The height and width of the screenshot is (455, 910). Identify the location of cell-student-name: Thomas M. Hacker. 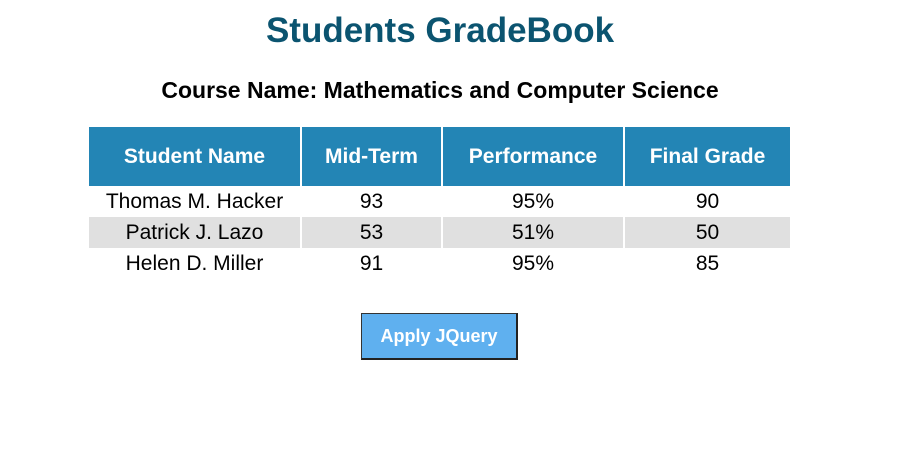
(195, 201).